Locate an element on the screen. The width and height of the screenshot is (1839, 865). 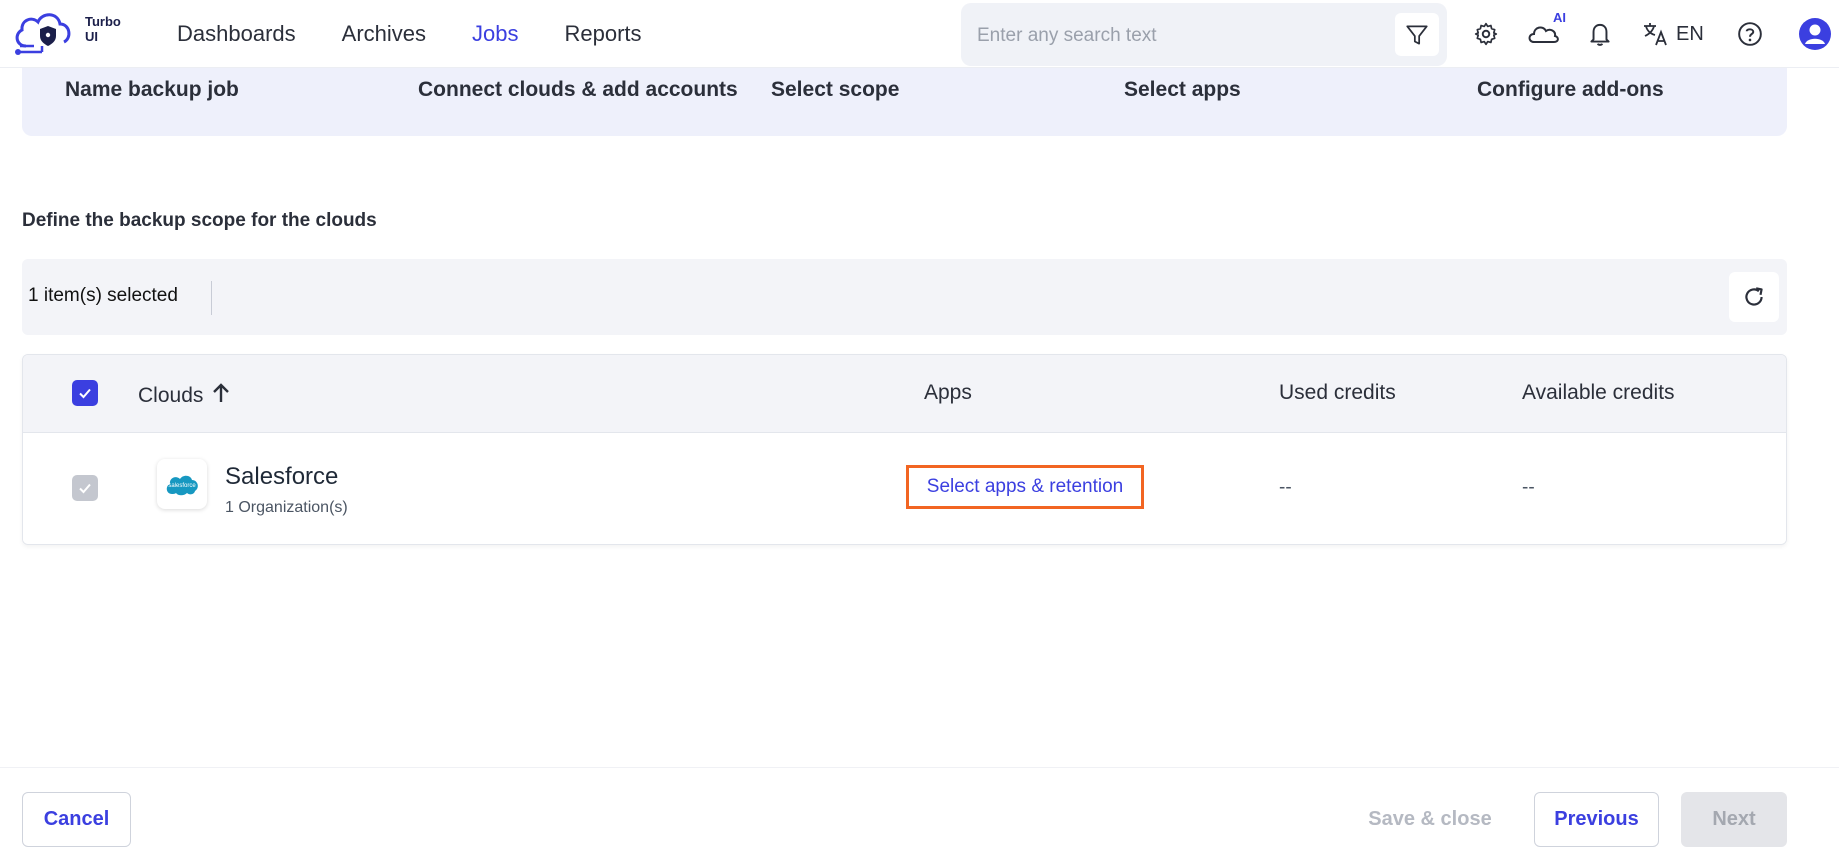
column-apps: Apps is located at coordinates (948, 392).